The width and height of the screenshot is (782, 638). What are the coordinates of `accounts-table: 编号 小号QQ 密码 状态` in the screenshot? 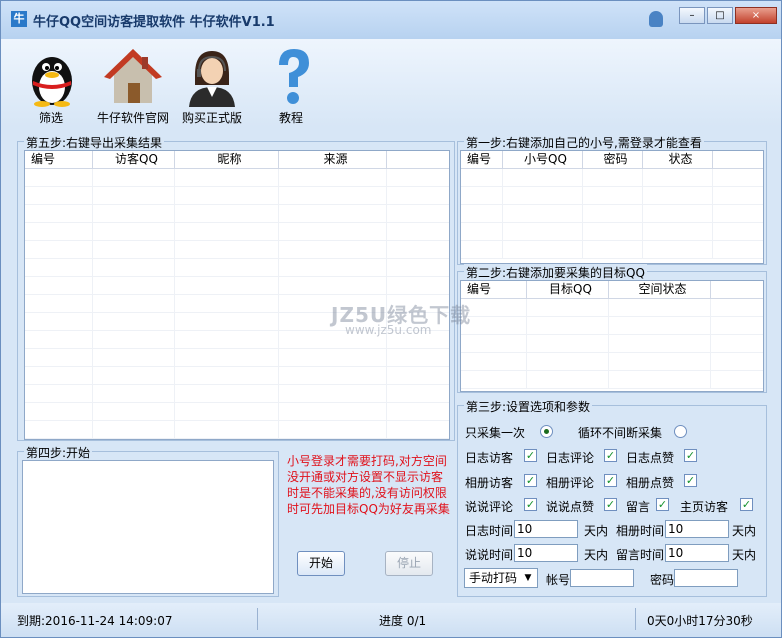 It's located at (612, 207).